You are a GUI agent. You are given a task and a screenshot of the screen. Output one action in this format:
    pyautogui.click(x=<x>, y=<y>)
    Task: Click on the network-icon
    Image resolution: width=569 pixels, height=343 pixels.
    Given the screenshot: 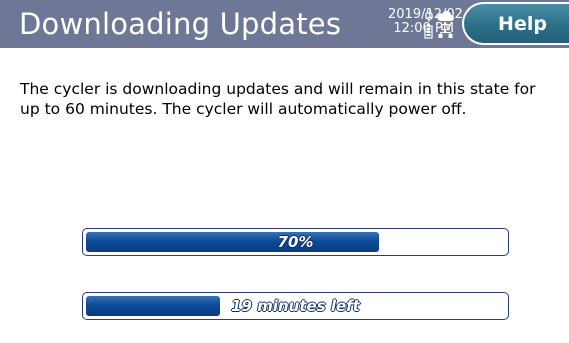 What is the action you would take?
    pyautogui.click(x=445, y=31)
    